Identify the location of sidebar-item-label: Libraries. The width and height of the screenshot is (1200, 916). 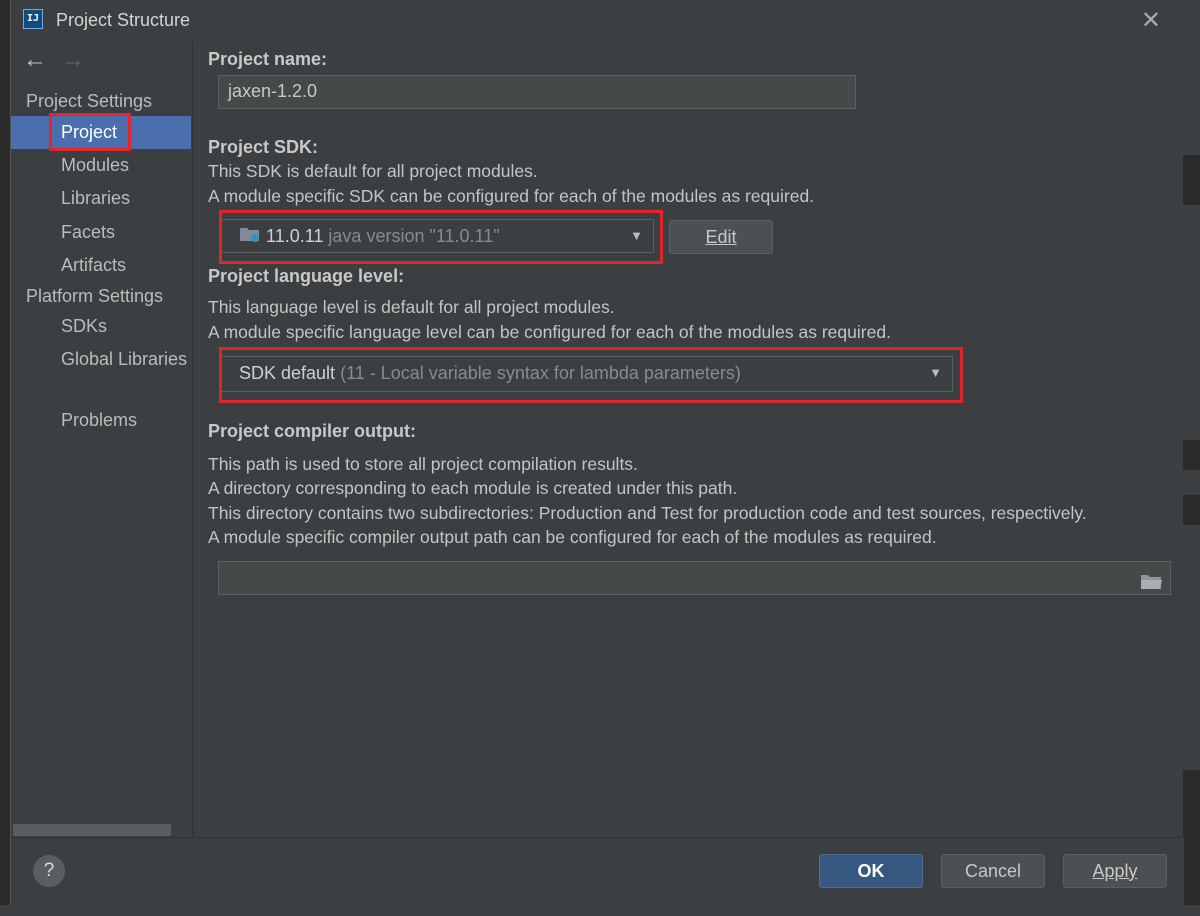
(96, 198).